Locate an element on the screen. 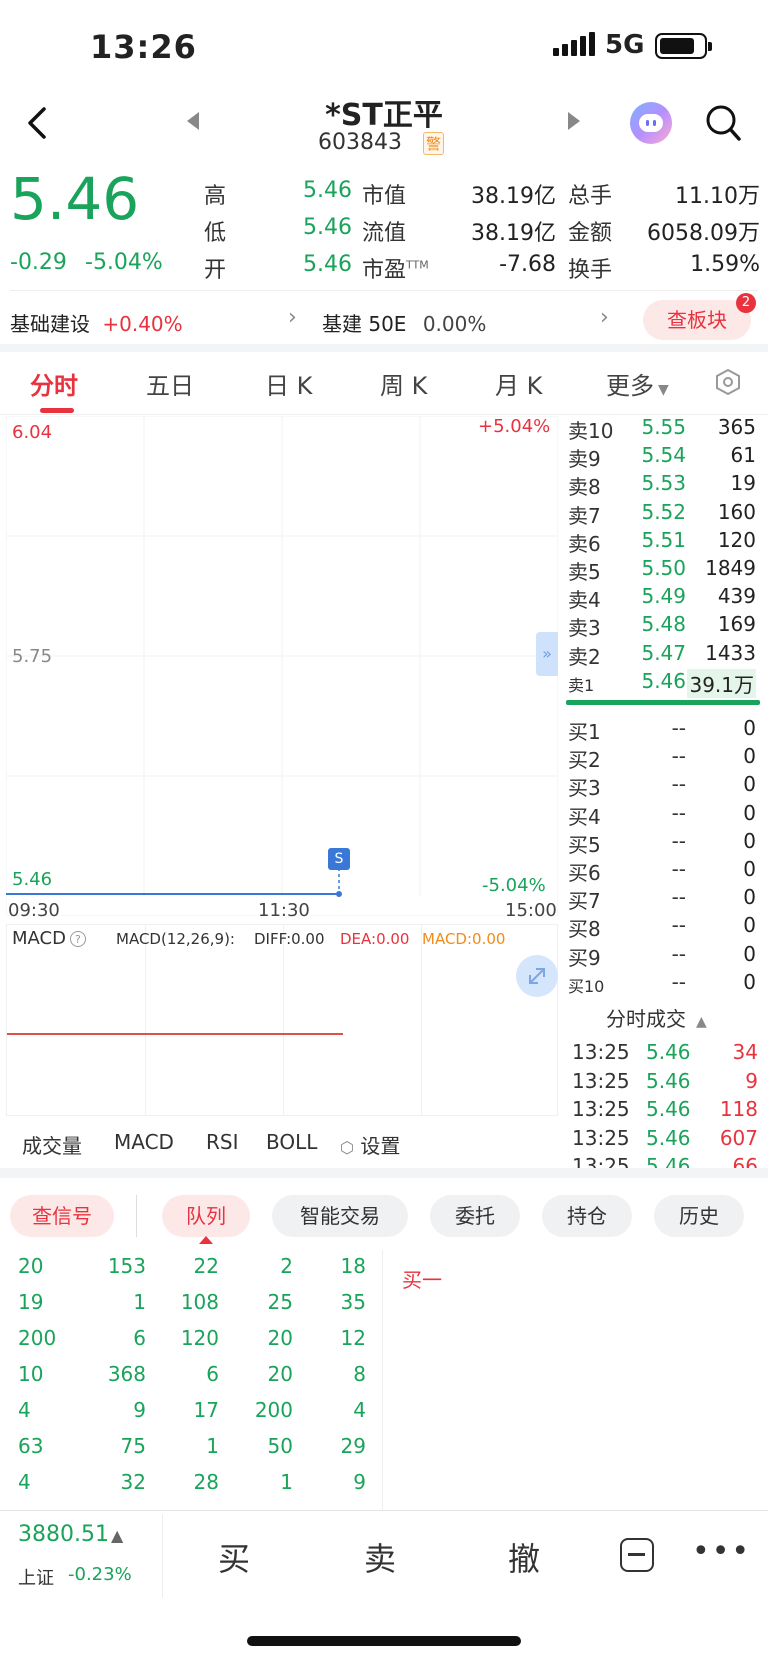 The width and height of the screenshot is (768, 1662). chart-settings-icon is located at coordinates (728, 382).